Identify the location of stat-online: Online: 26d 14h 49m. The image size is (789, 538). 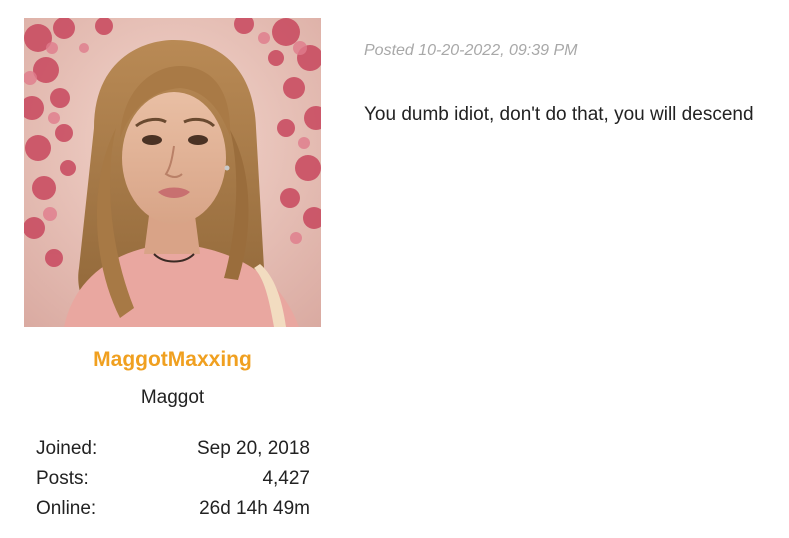
(173, 512).